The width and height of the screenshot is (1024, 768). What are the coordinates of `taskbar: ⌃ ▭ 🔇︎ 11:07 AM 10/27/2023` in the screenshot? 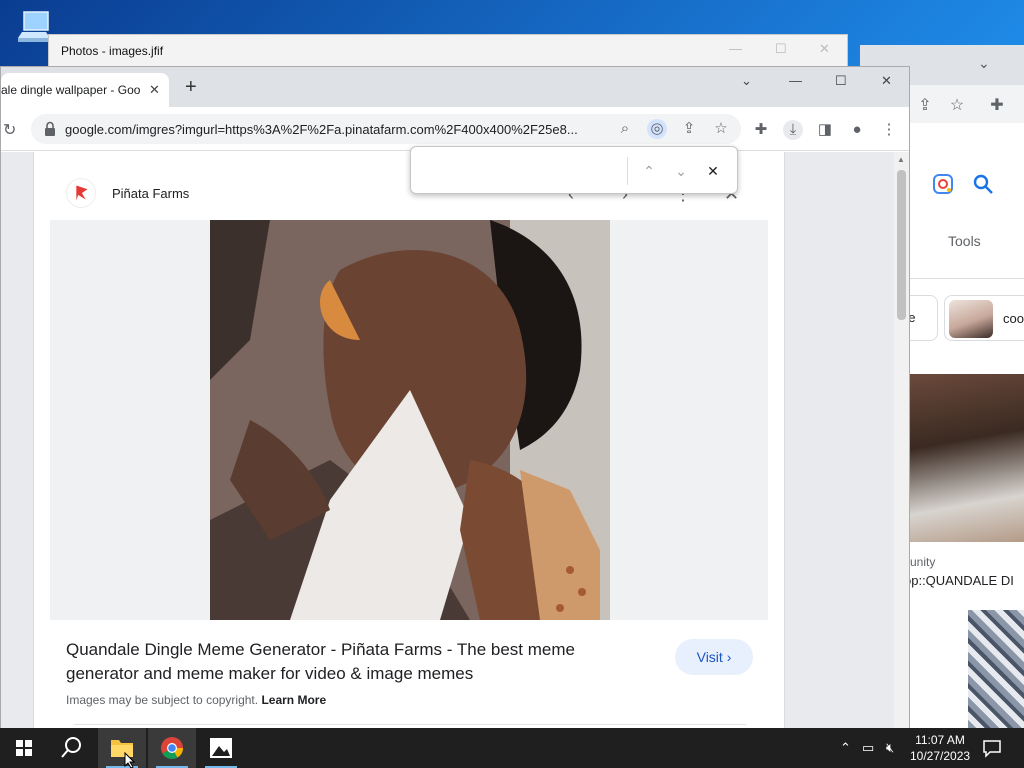 It's located at (512, 748).